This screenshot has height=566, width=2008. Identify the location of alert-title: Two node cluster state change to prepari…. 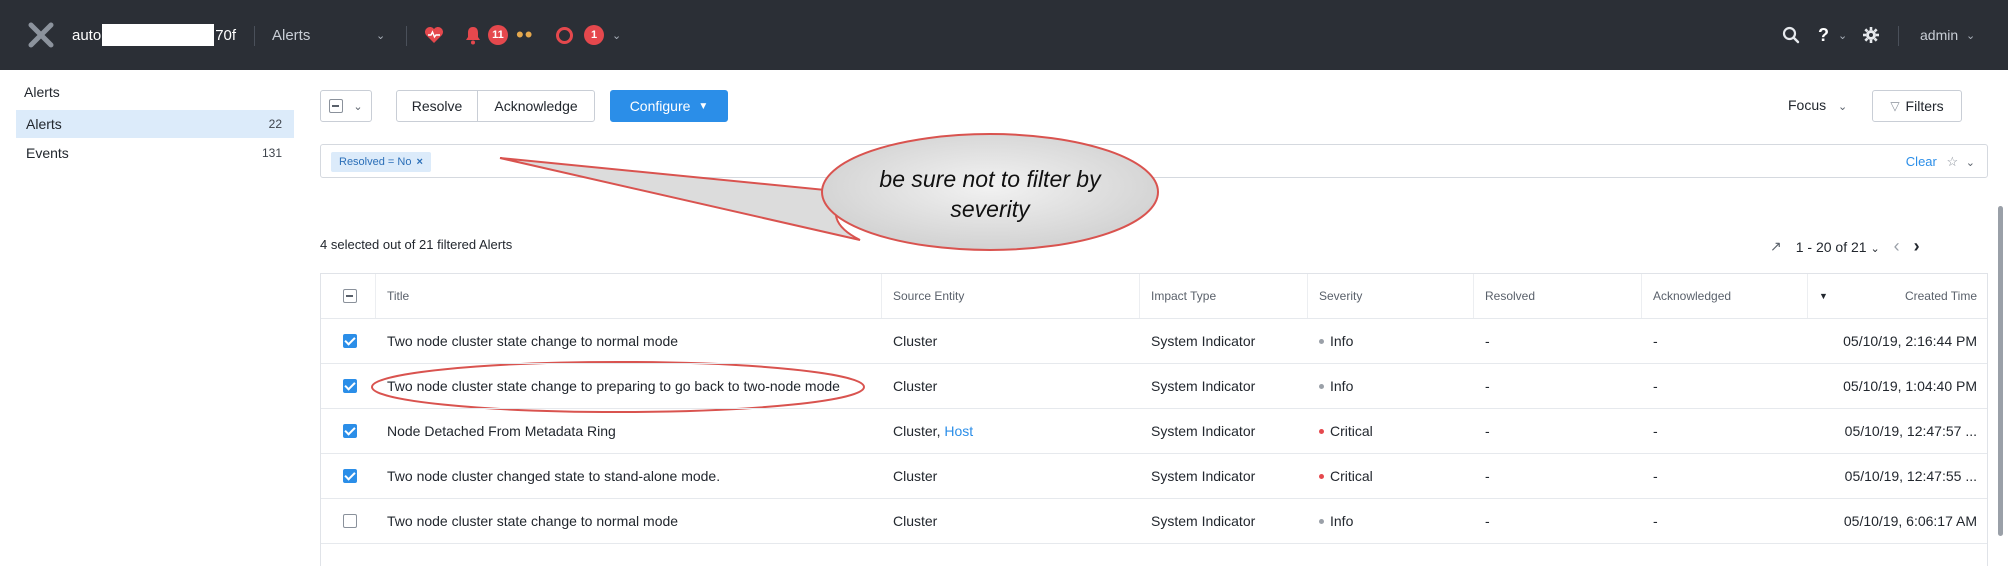
(613, 386).